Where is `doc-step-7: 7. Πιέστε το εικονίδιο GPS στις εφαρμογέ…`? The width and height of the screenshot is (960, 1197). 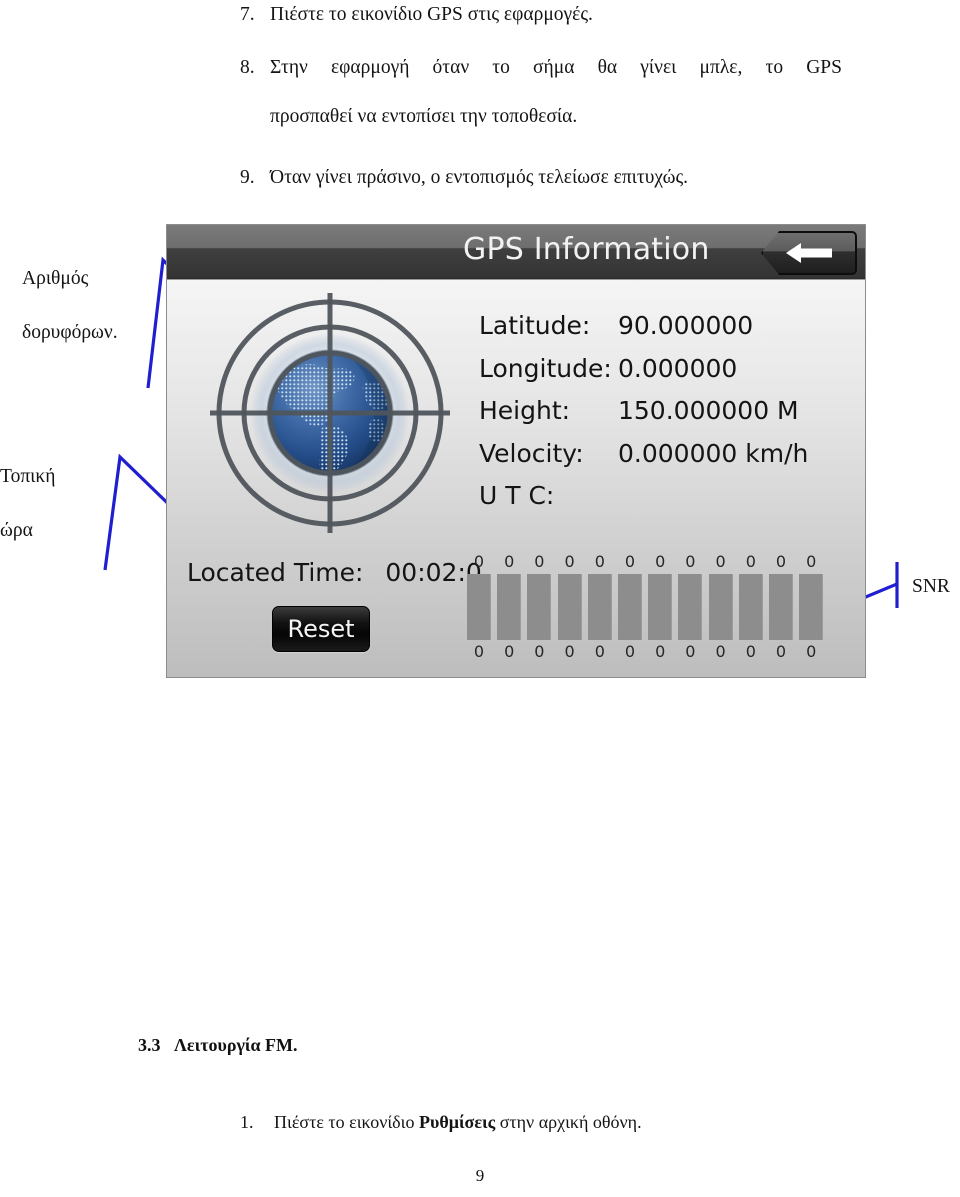
doc-step-7: 7. Πιέστε το εικονίδιο GPS στις εφαρμογέ… is located at coordinates (546, 15).